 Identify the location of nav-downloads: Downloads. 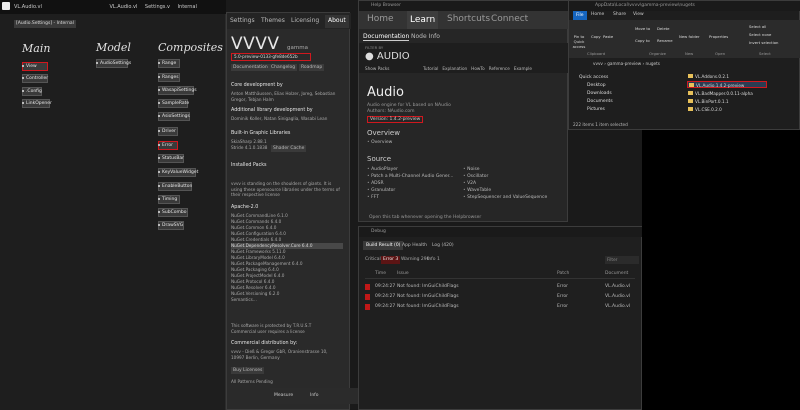
(599, 93).